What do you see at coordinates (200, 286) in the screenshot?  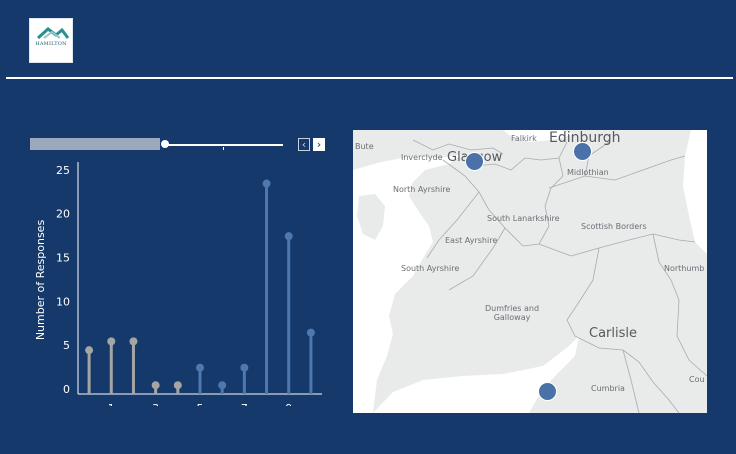 I see `bar-series` at bounding box center [200, 286].